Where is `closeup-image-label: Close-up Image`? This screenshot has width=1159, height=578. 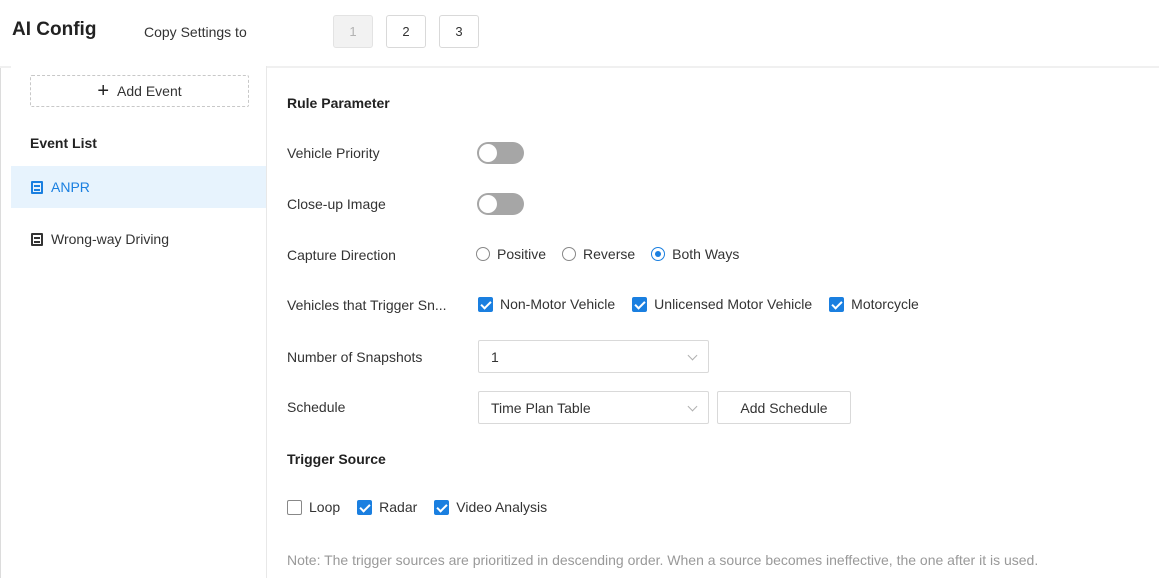
closeup-image-label: Close-up Image is located at coordinates (336, 204).